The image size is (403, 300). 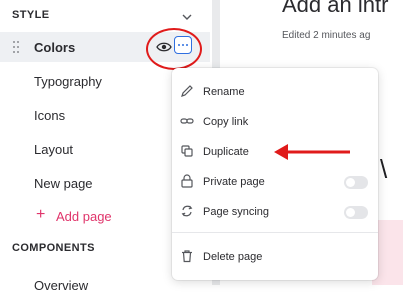 What do you see at coordinates (16, 47) in the screenshot?
I see `drag-handle-icon` at bounding box center [16, 47].